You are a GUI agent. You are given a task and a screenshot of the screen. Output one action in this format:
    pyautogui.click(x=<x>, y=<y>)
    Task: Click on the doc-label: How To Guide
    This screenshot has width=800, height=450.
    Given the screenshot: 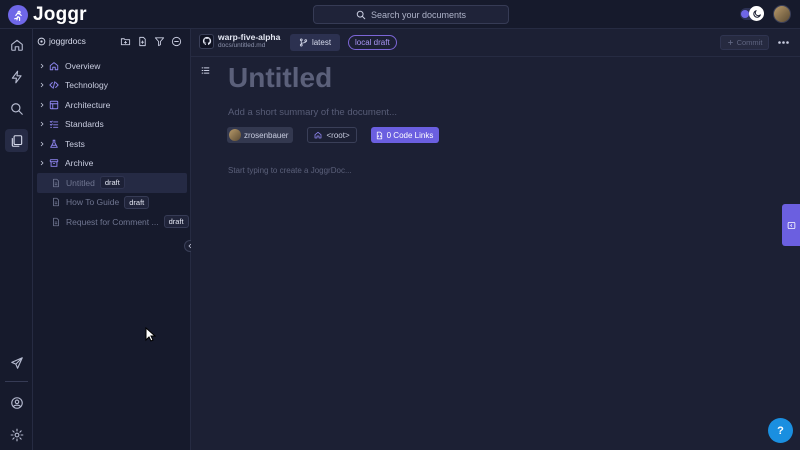 What is the action you would take?
    pyautogui.click(x=93, y=202)
    